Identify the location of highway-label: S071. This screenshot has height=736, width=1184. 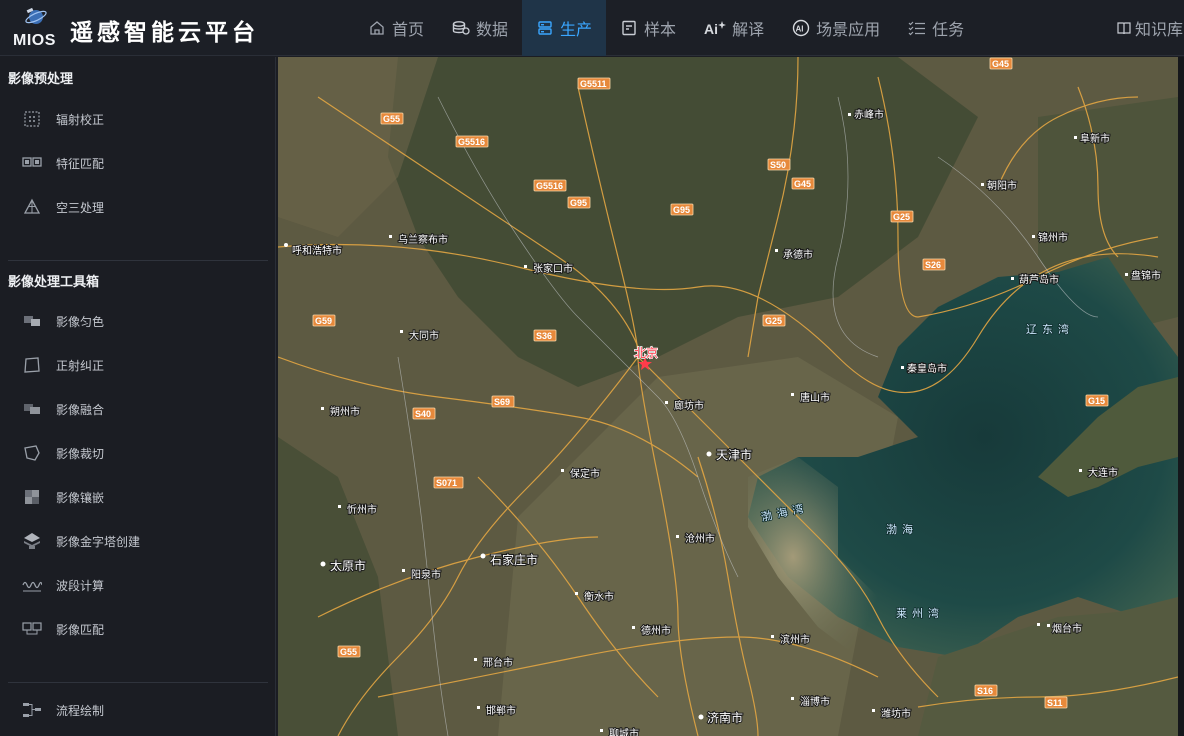
(446, 483).